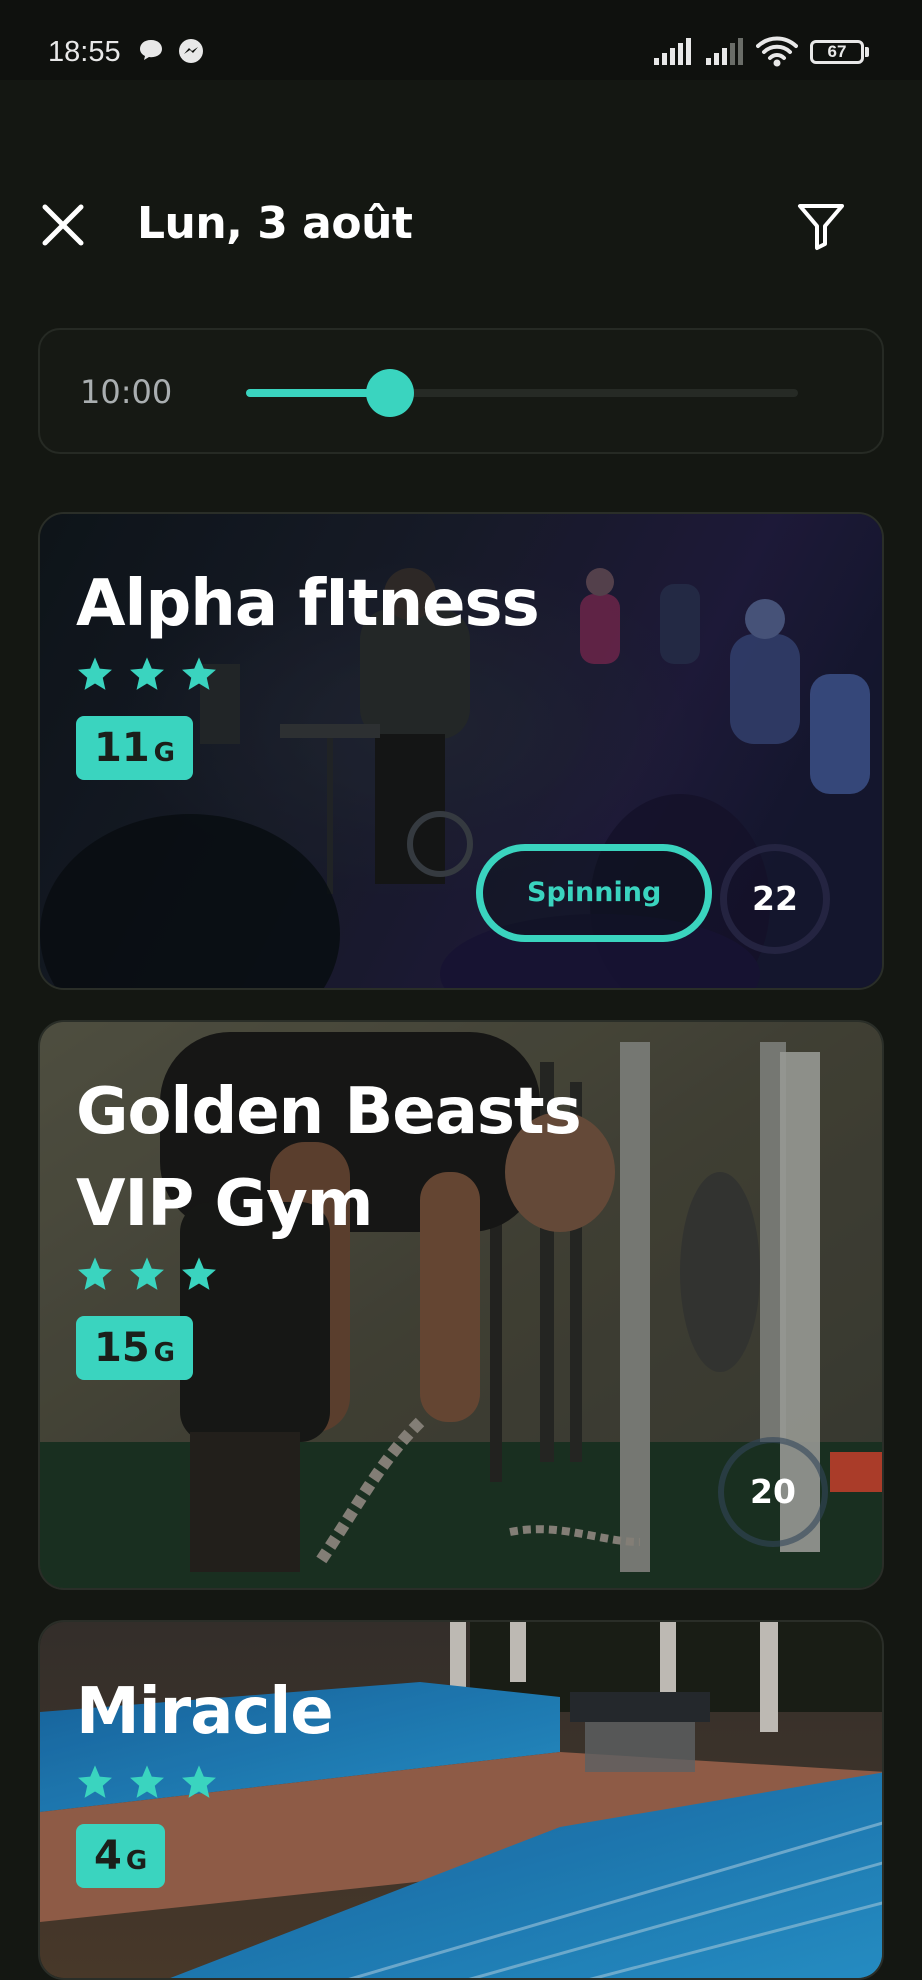  I want to click on gym-name: Golden Beasts VIP Gym, so click(329, 1158).